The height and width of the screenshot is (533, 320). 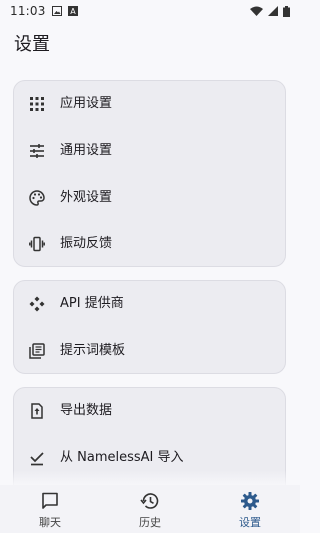 What do you see at coordinates (149, 244) in the screenshot?
I see `settings-item-vibration: 振动反馈` at bounding box center [149, 244].